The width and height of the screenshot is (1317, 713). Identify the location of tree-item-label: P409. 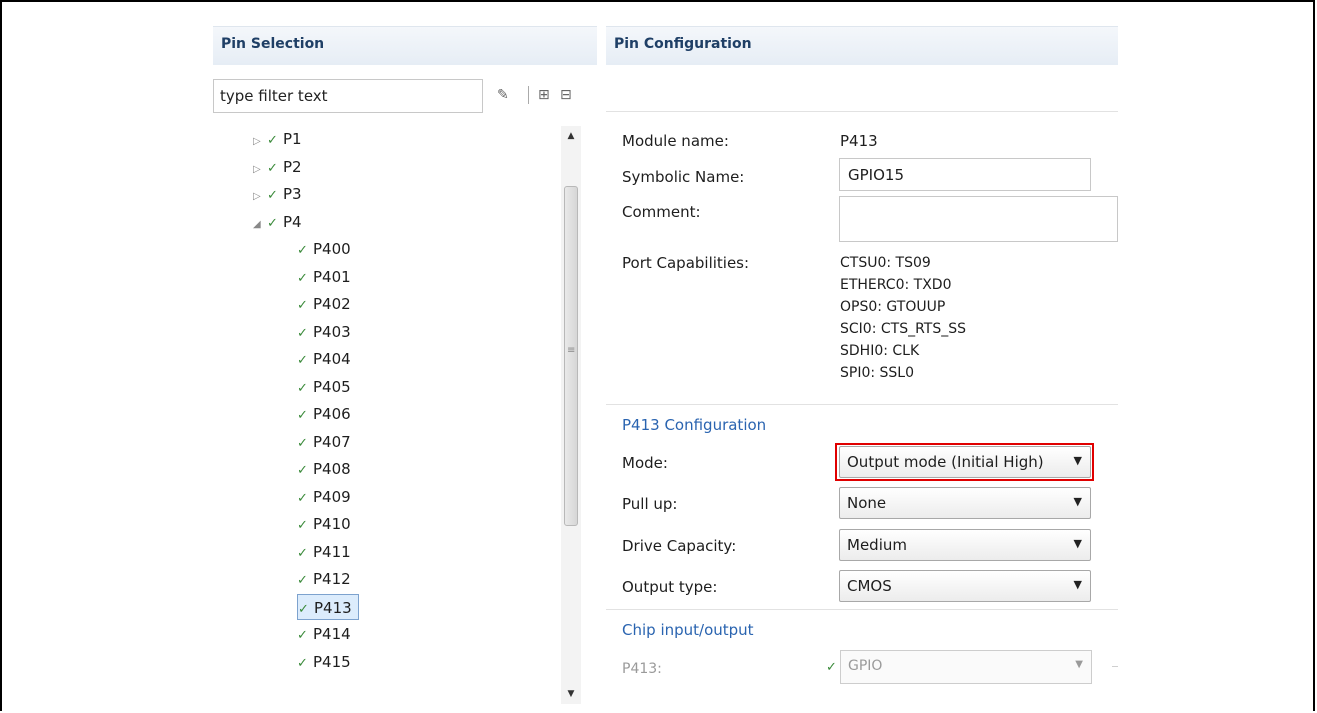
(332, 497).